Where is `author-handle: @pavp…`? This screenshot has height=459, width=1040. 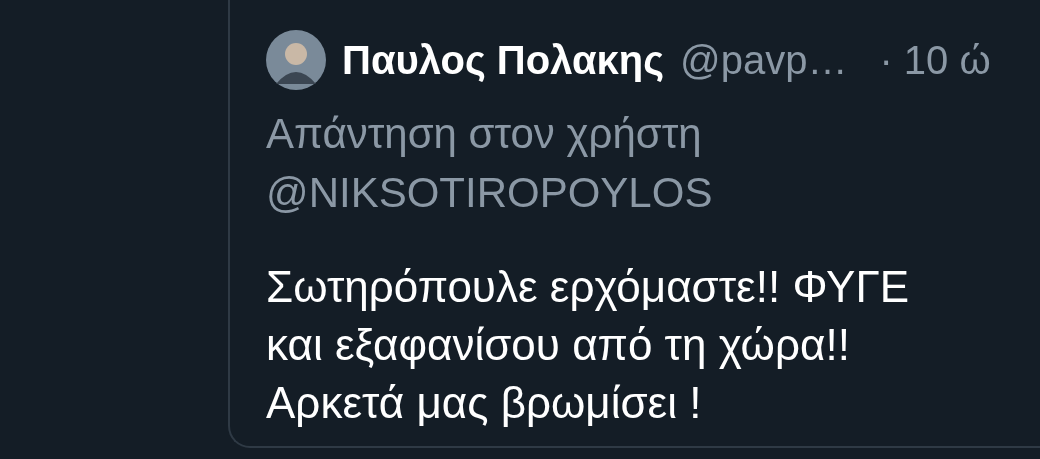 author-handle: @pavp… is located at coordinates (764, 60).